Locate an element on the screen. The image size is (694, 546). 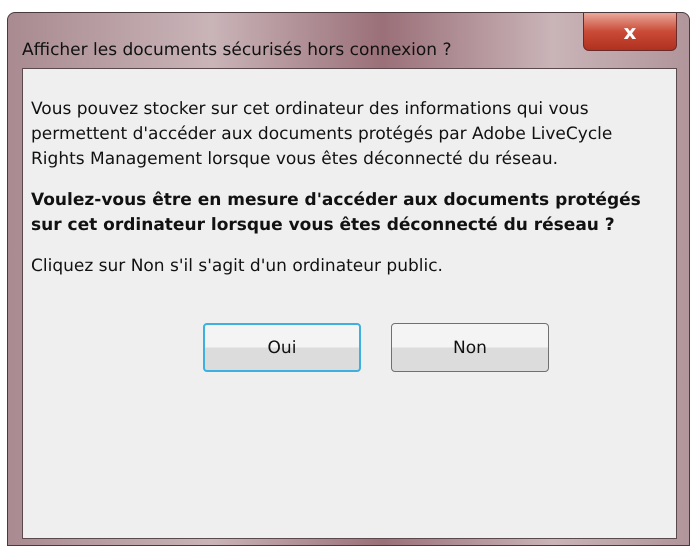
close-button: x is located at coordinates (630, 32).